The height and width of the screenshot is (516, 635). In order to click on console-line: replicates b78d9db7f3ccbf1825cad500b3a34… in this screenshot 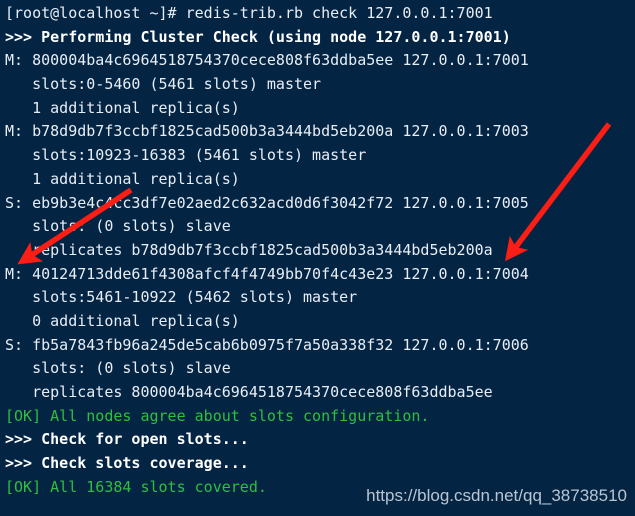, I will do `click(249, 249)`.